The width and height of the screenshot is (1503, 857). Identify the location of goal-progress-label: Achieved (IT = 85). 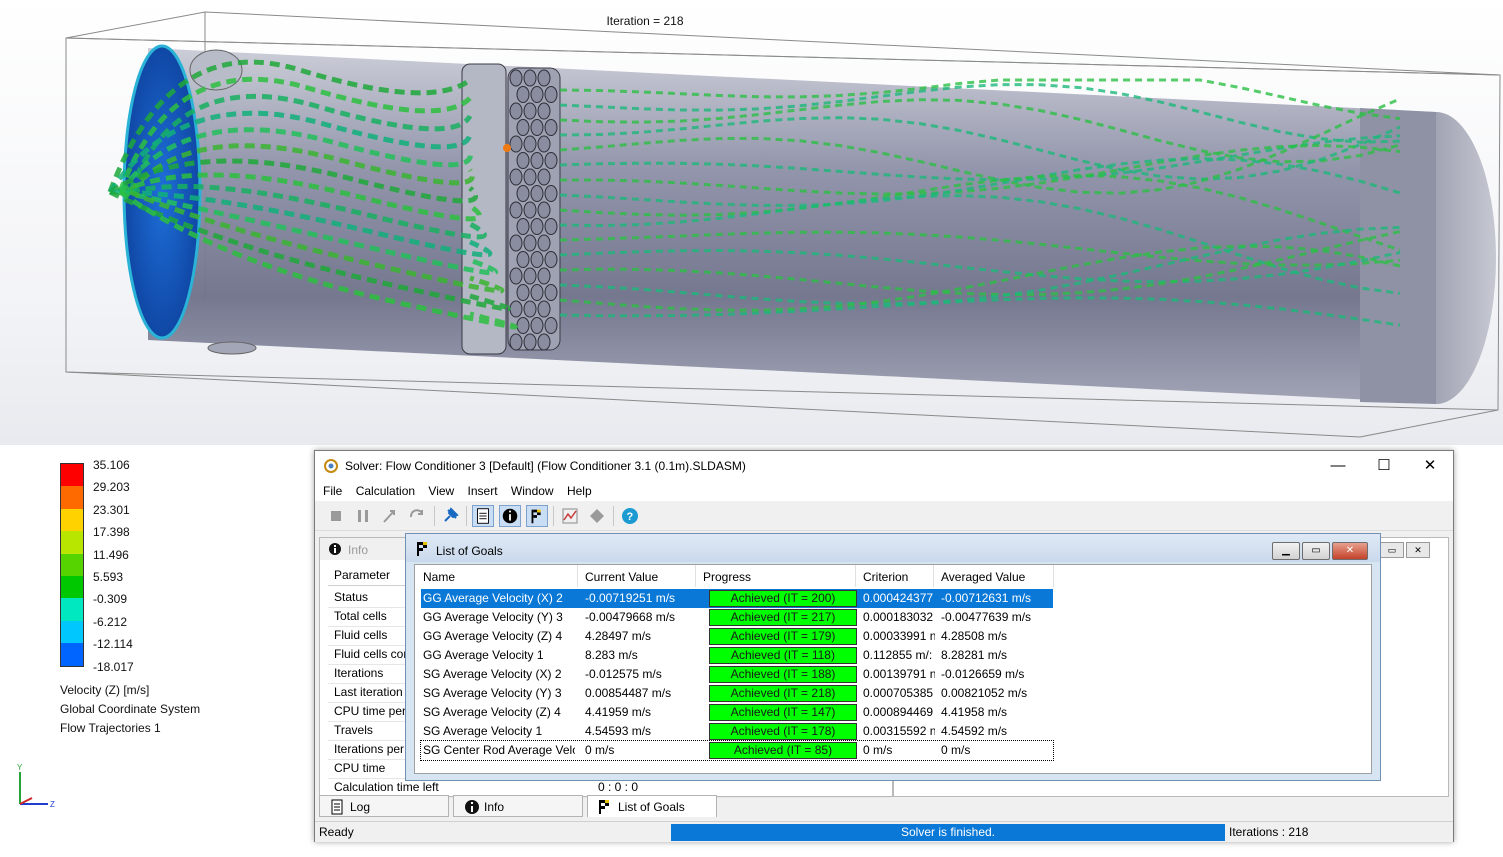
(783, 750).